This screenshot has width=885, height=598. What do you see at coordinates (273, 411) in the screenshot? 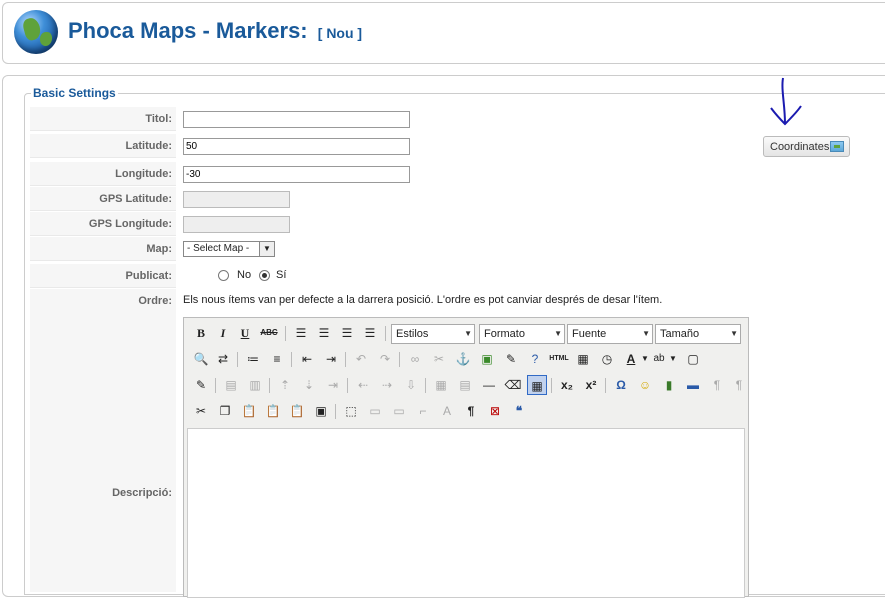
I see `paste-text-icon: 📋` at bounding box center [273, 411].